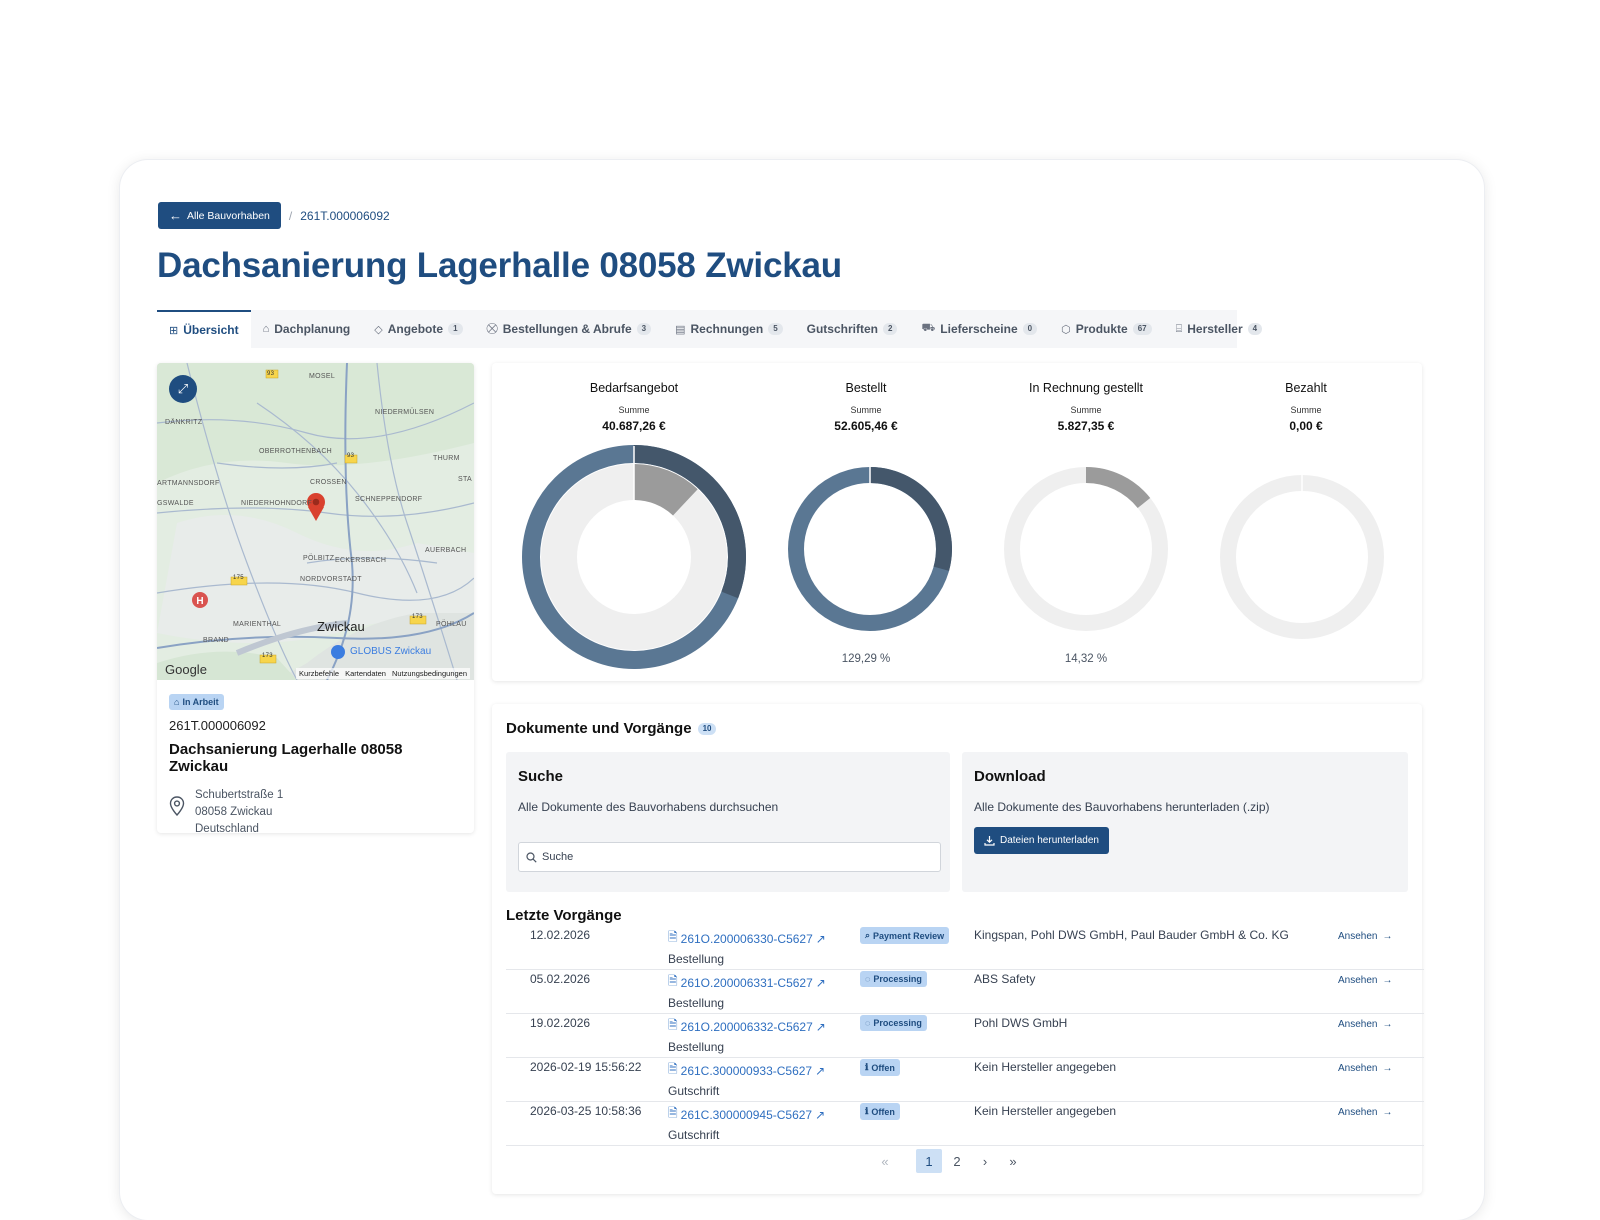 This screenshot has width=1600, height=1220. I want to click on download-icon, so click(989, 841).